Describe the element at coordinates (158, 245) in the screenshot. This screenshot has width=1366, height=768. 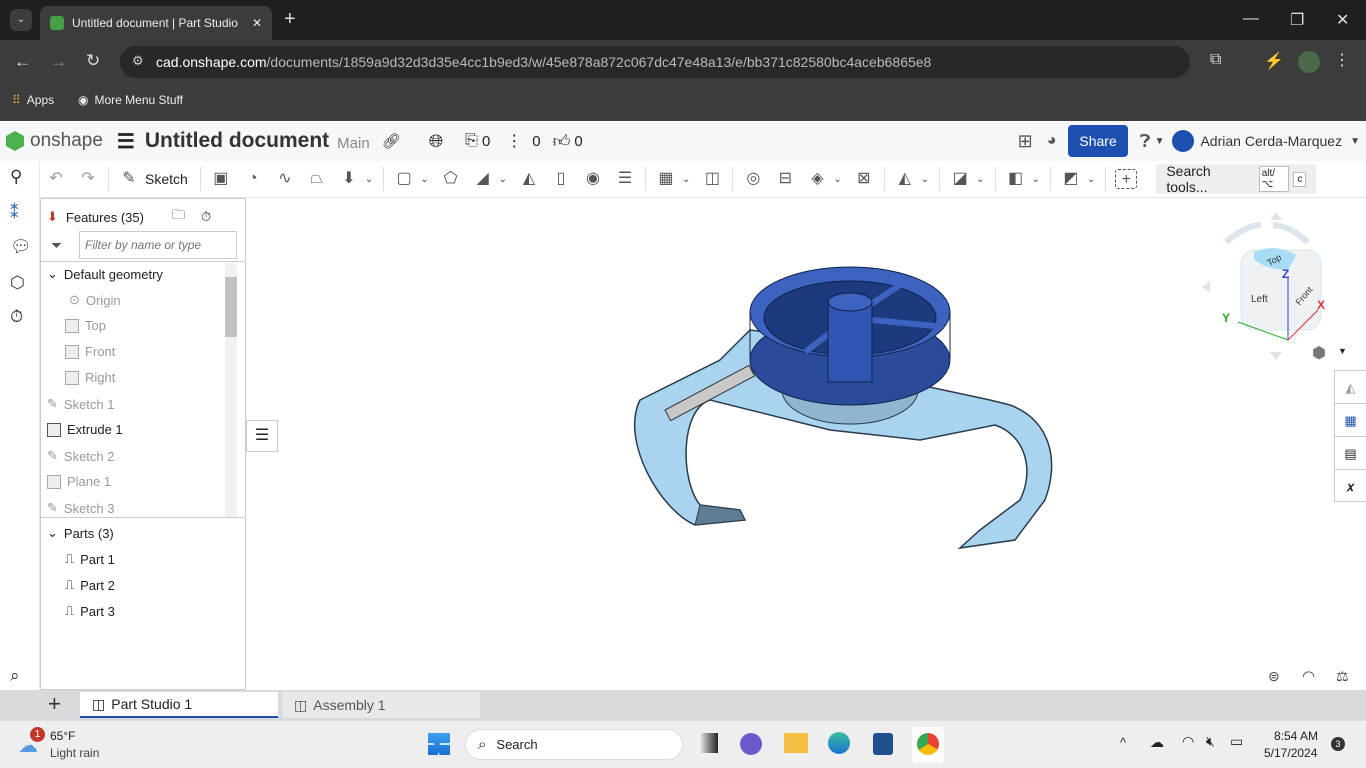
I see `filter-input` at that location.